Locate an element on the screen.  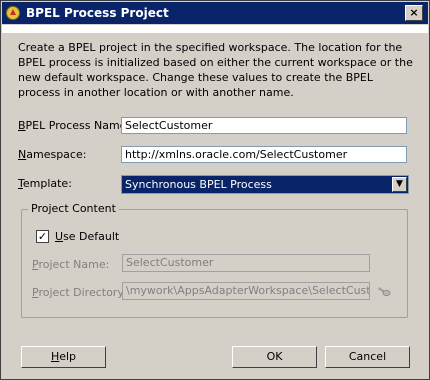
help-button: Help is located at coordinates (63, 357).